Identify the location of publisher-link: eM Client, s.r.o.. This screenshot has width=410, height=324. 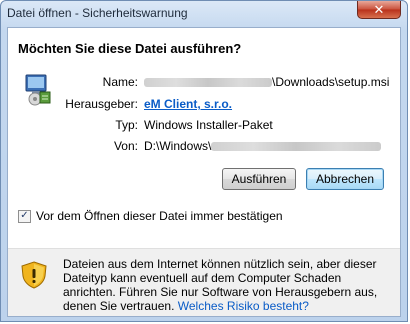
(188, 104).